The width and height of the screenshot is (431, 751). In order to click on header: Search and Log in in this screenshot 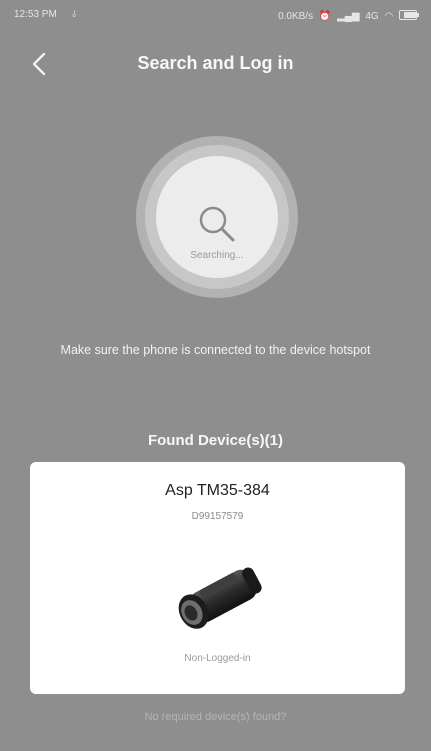, I will do `click(215, 62)`.